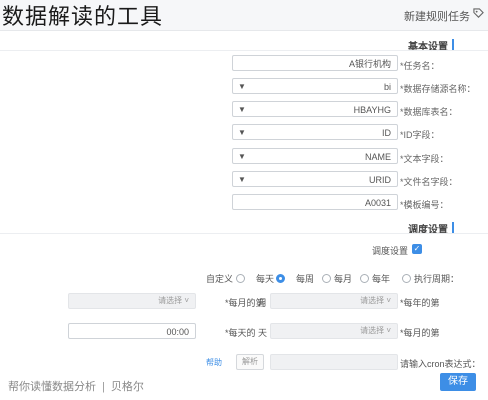 Image resolution: width=488 pixels, height=400 pixels. I want to click on day-of-week-label: *每月的第, so click(245, 303).